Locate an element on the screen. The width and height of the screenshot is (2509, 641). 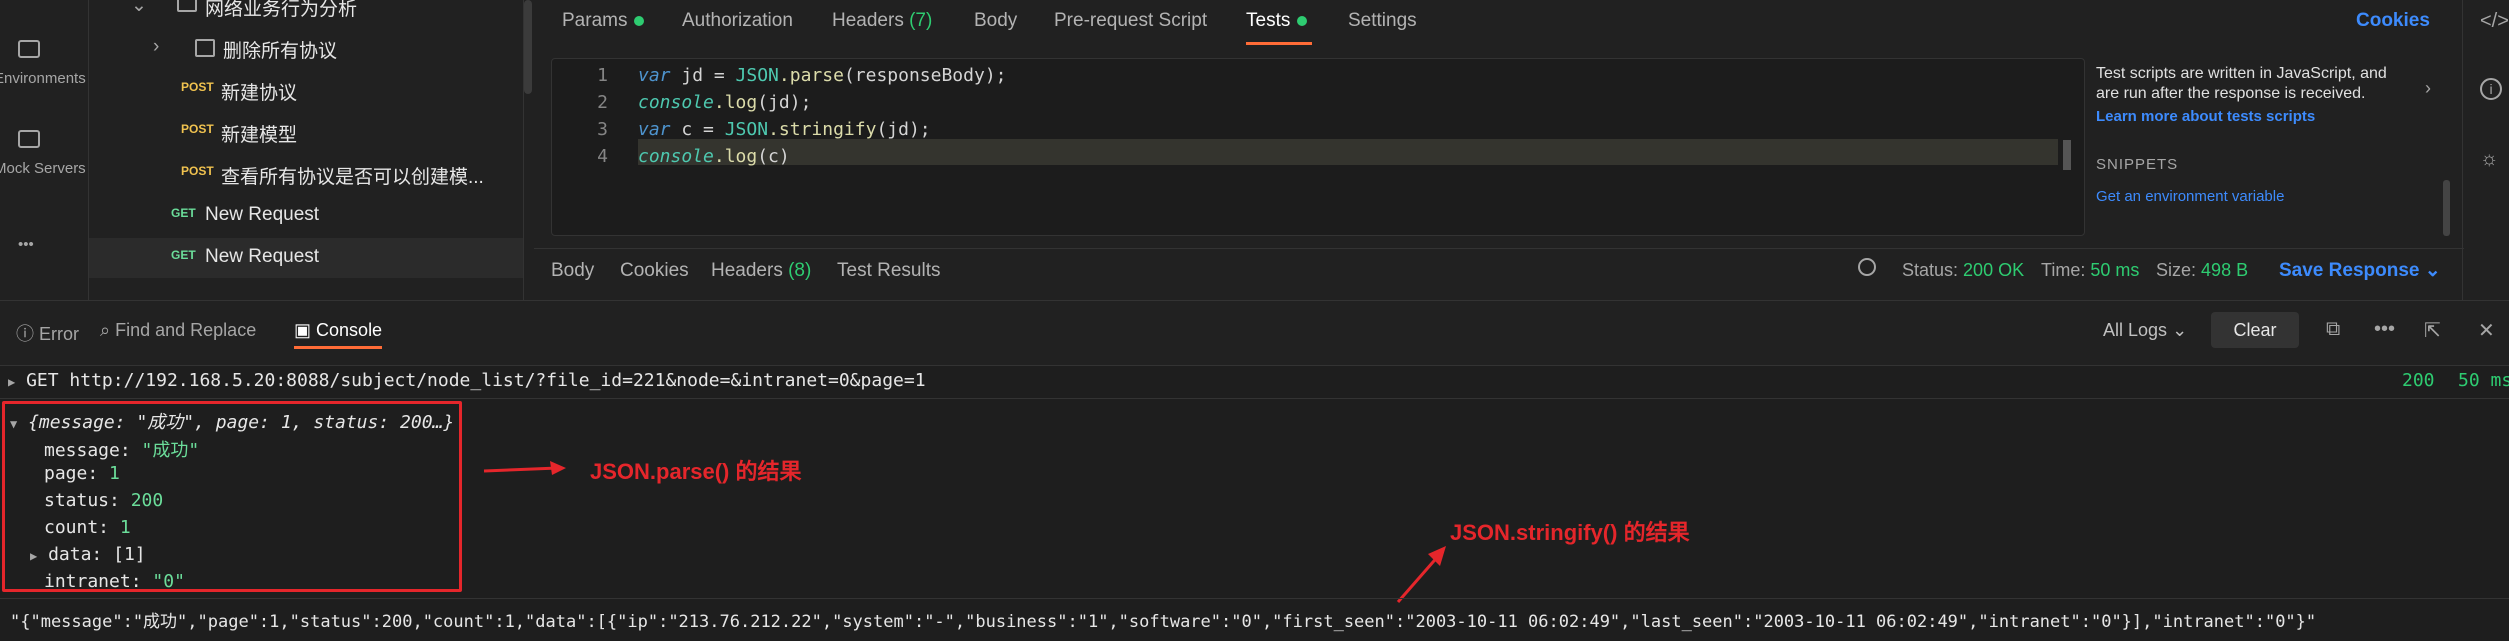
code-text: (jd); is located at coordinates (784, 102).